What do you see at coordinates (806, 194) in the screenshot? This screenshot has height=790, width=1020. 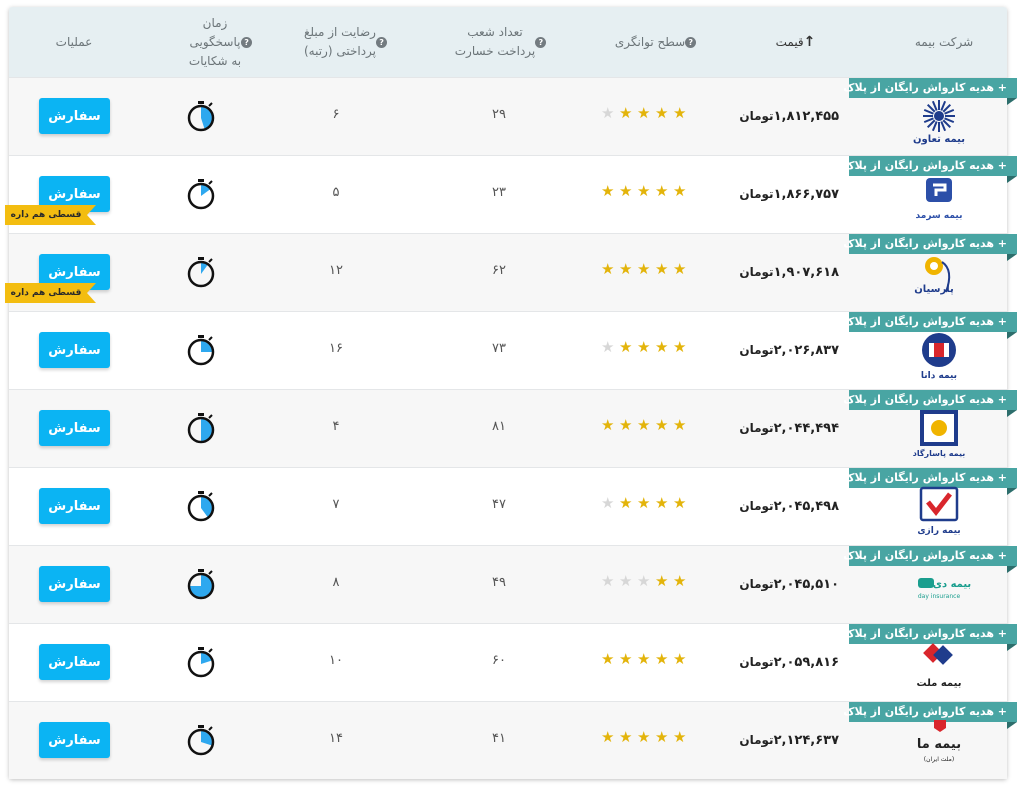 I see `price-amount: ۱,۸۶۶,۷۵۷` at bounding box center [806, 194].